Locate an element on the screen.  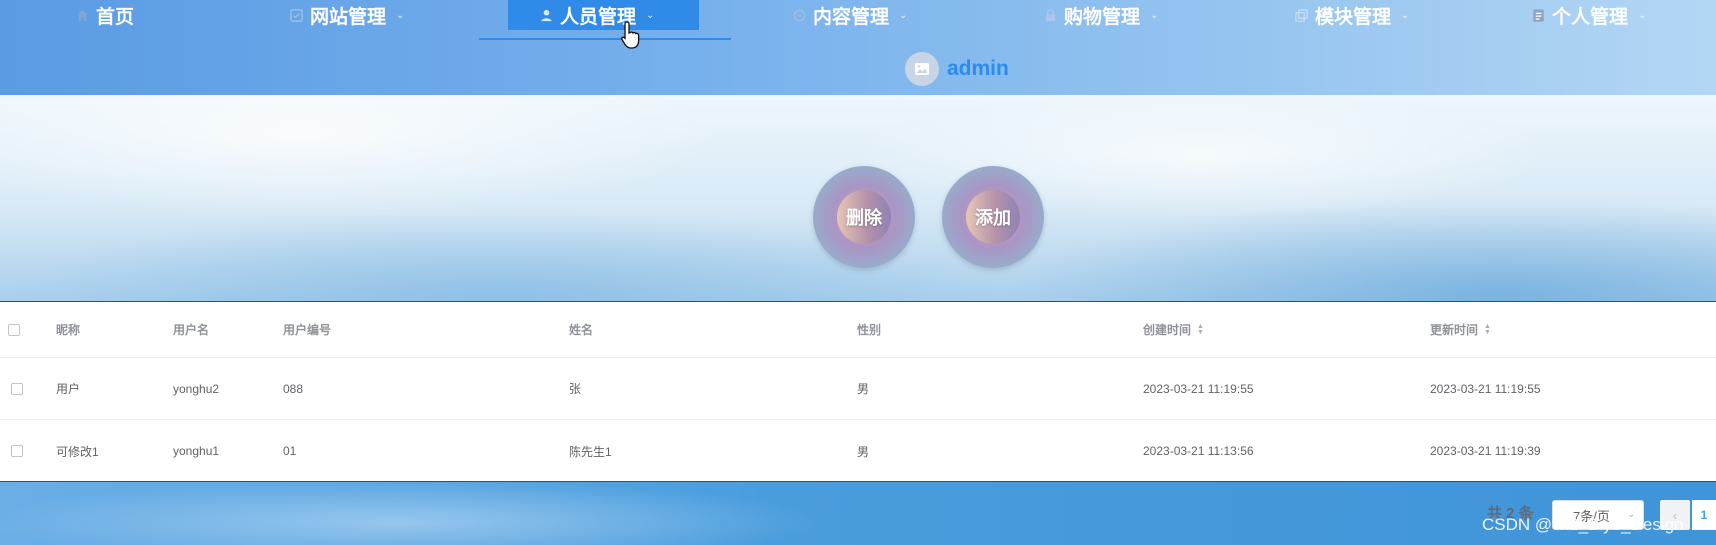
nav-item-label: 网站管理 is located at coordinates (348, 17).